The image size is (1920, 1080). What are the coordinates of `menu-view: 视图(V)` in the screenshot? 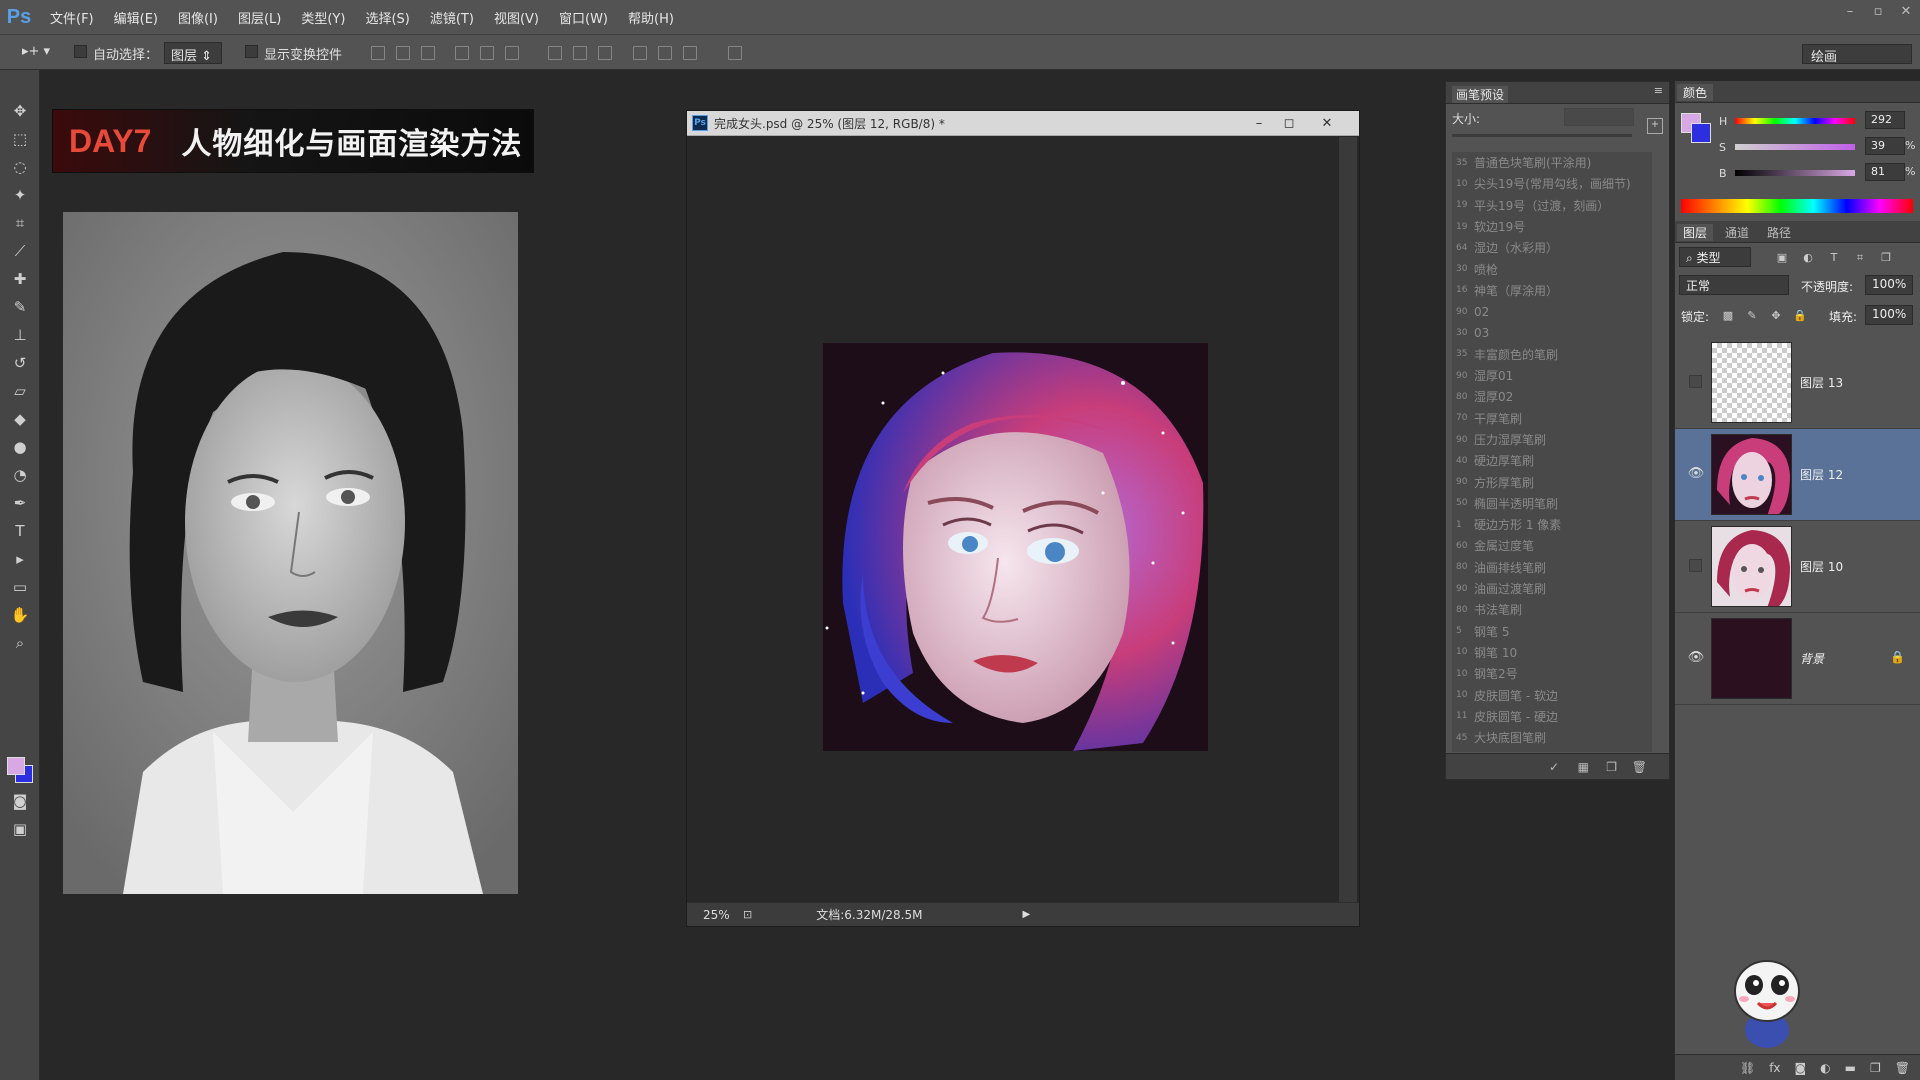 It's located at (516, 17).